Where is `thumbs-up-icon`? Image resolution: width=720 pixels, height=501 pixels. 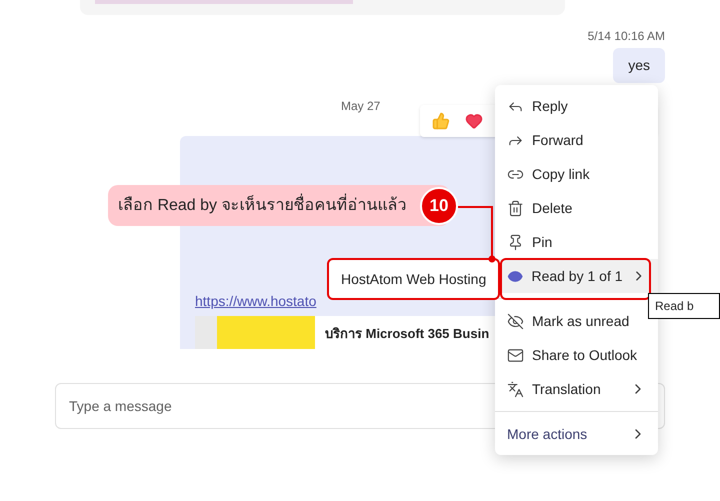
thumbs-up-icon is located at coordinates (441, 121).